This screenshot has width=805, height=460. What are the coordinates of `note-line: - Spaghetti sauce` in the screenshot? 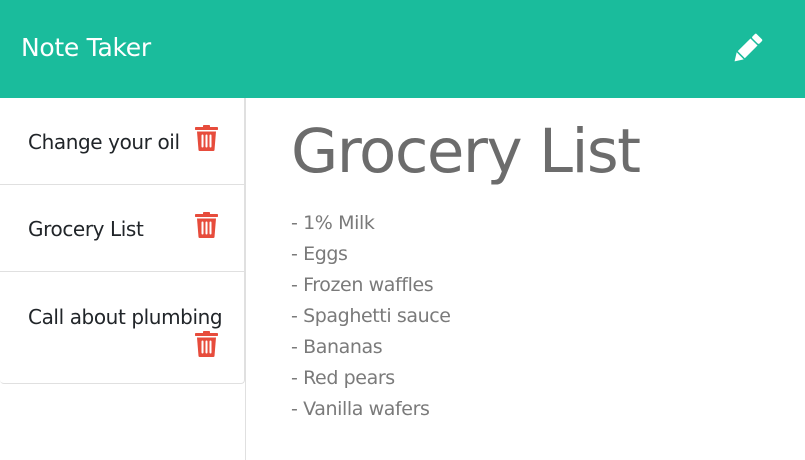 It's located at (371, 316).